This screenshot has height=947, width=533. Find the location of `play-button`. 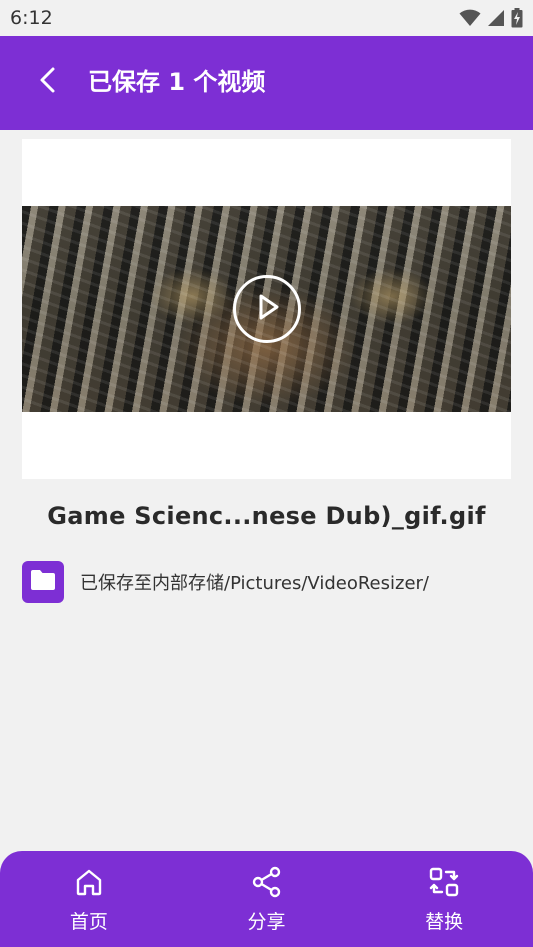

play-button is located at coordinates (267, 309).